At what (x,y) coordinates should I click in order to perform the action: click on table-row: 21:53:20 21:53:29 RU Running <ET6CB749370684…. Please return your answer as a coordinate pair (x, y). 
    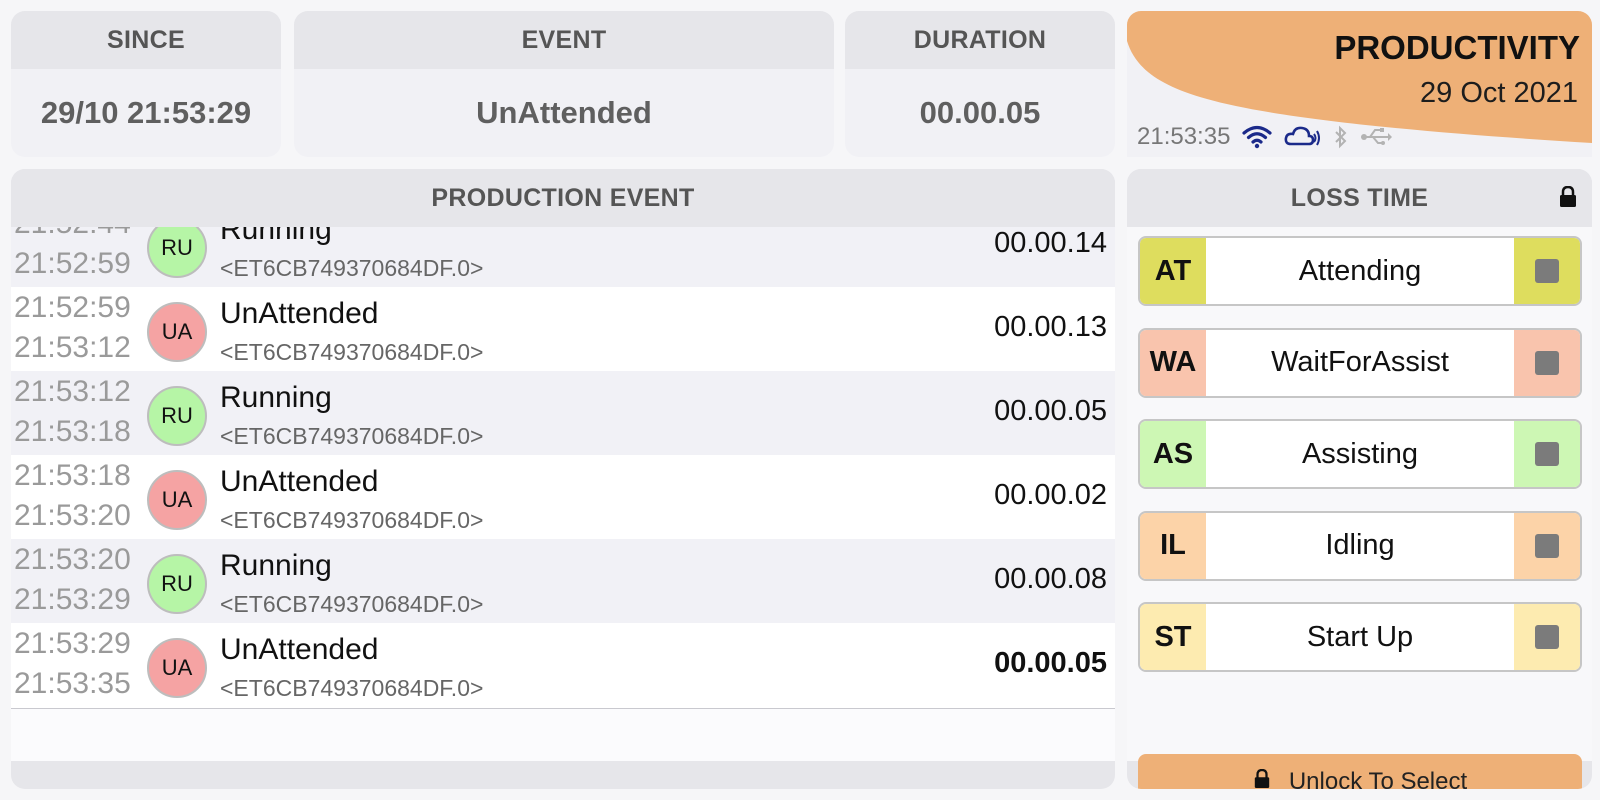
    Looking at the image, I should click on (563, 582).